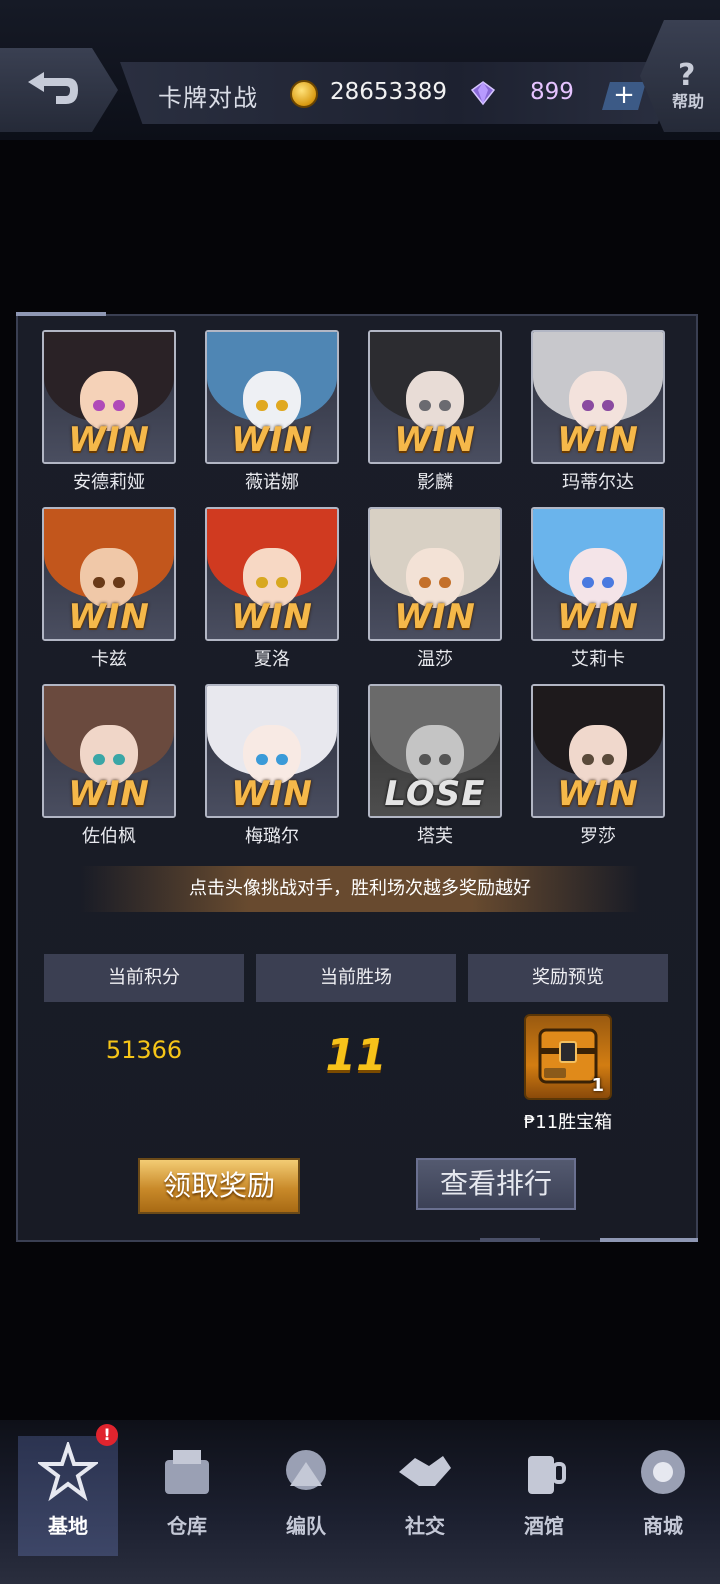 This screenshot has width=720, height=1584. I want to click on gold-coin-icon, so click(304, 94).